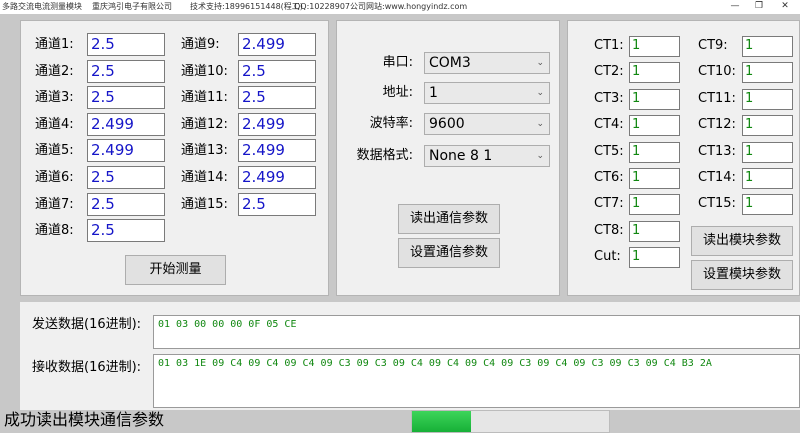  What do you see at coordinates (442, 421) in the screenshot?
I see `progress-fill` at bounding box center [442, 421].